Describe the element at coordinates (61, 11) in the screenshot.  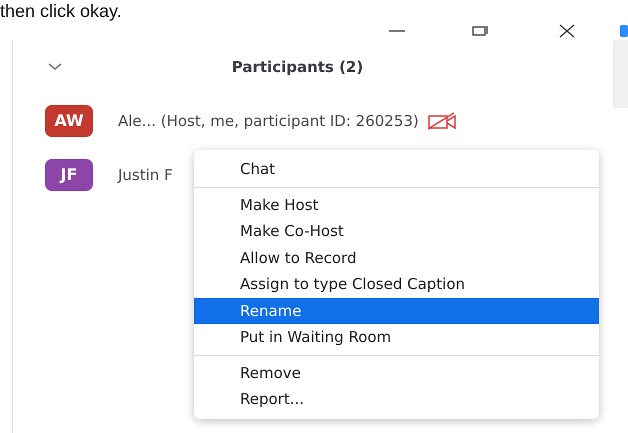
I see `caption-text: then click okay.` at that location.